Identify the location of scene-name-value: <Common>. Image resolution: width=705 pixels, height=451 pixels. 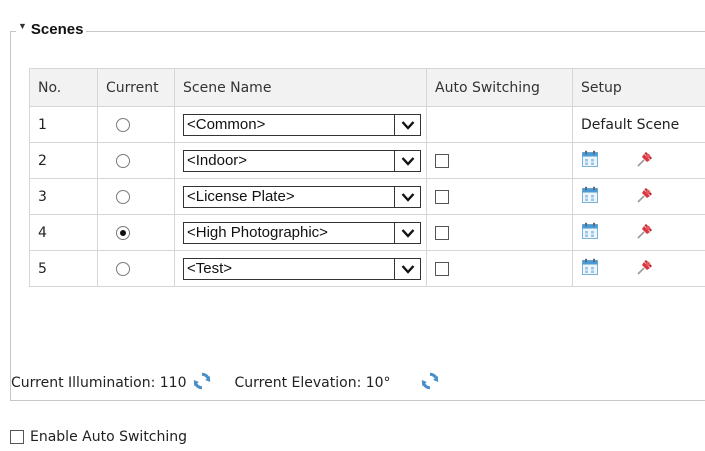
(289, 125).